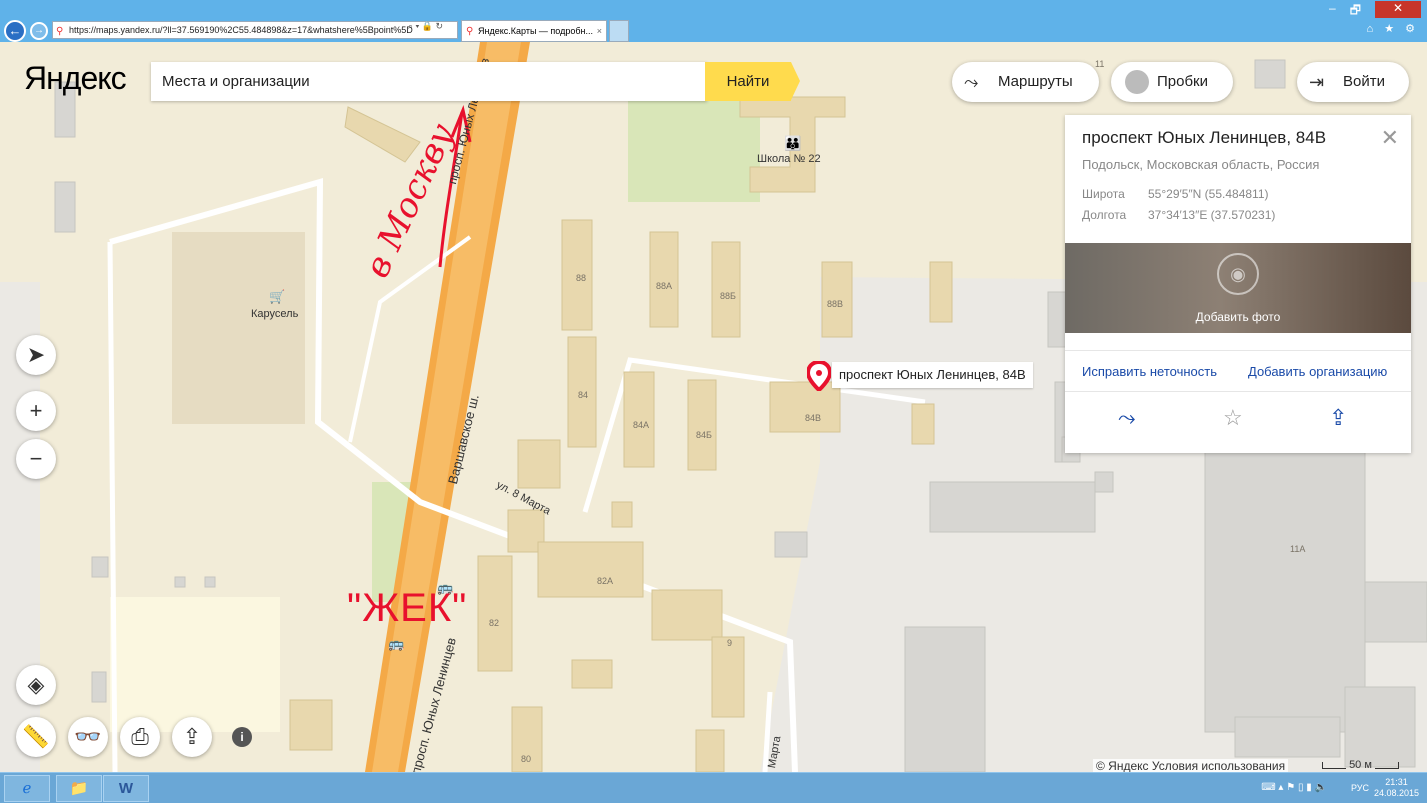  What do you see at coordinates (1212, 215) in the screenshot?
I see `longitude-value: 37°34′13″E (37.570231)` at bounding box center [1212, 215].